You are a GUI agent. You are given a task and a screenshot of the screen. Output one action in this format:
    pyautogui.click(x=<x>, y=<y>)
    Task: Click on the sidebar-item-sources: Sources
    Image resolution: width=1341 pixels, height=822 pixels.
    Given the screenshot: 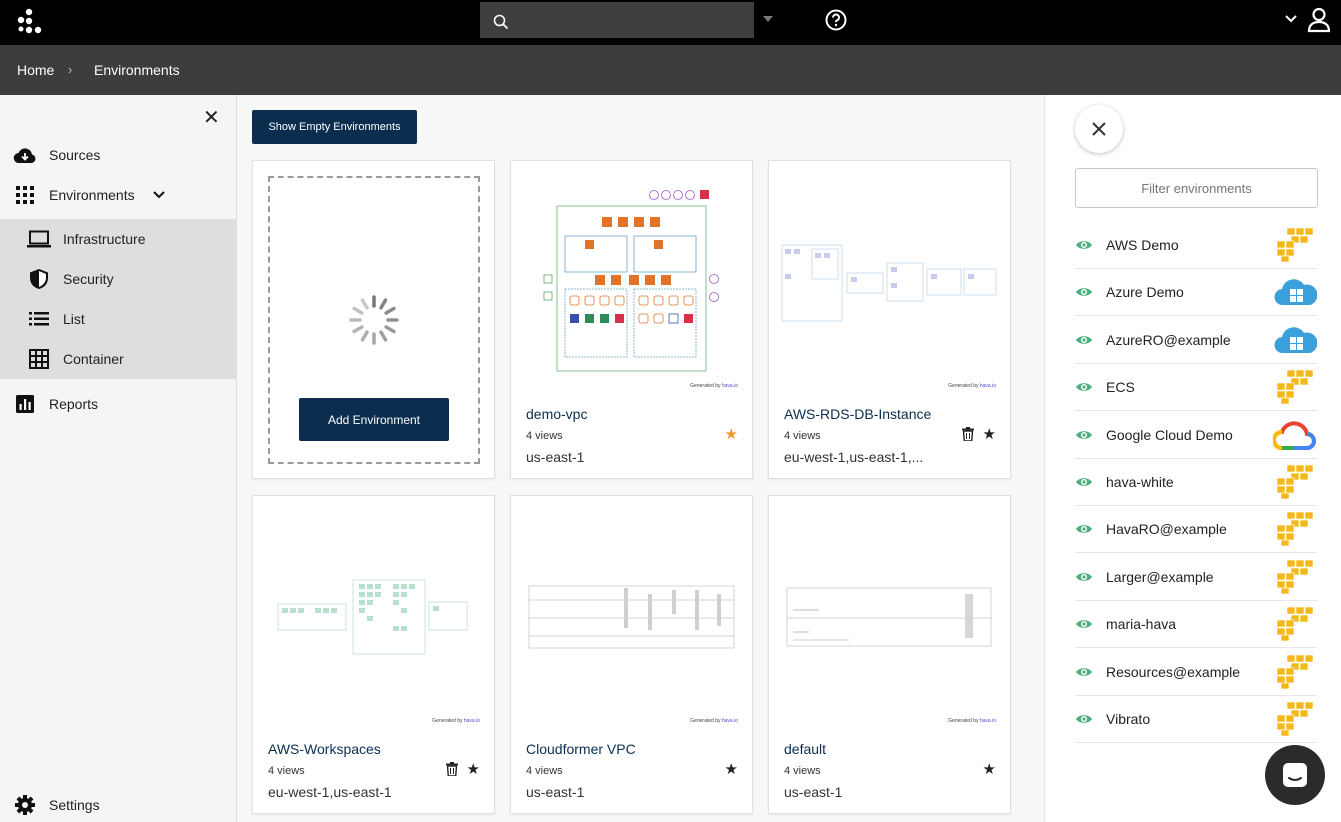 What is the action you would take?
    pyautogui.click(x=118, y=155)
    